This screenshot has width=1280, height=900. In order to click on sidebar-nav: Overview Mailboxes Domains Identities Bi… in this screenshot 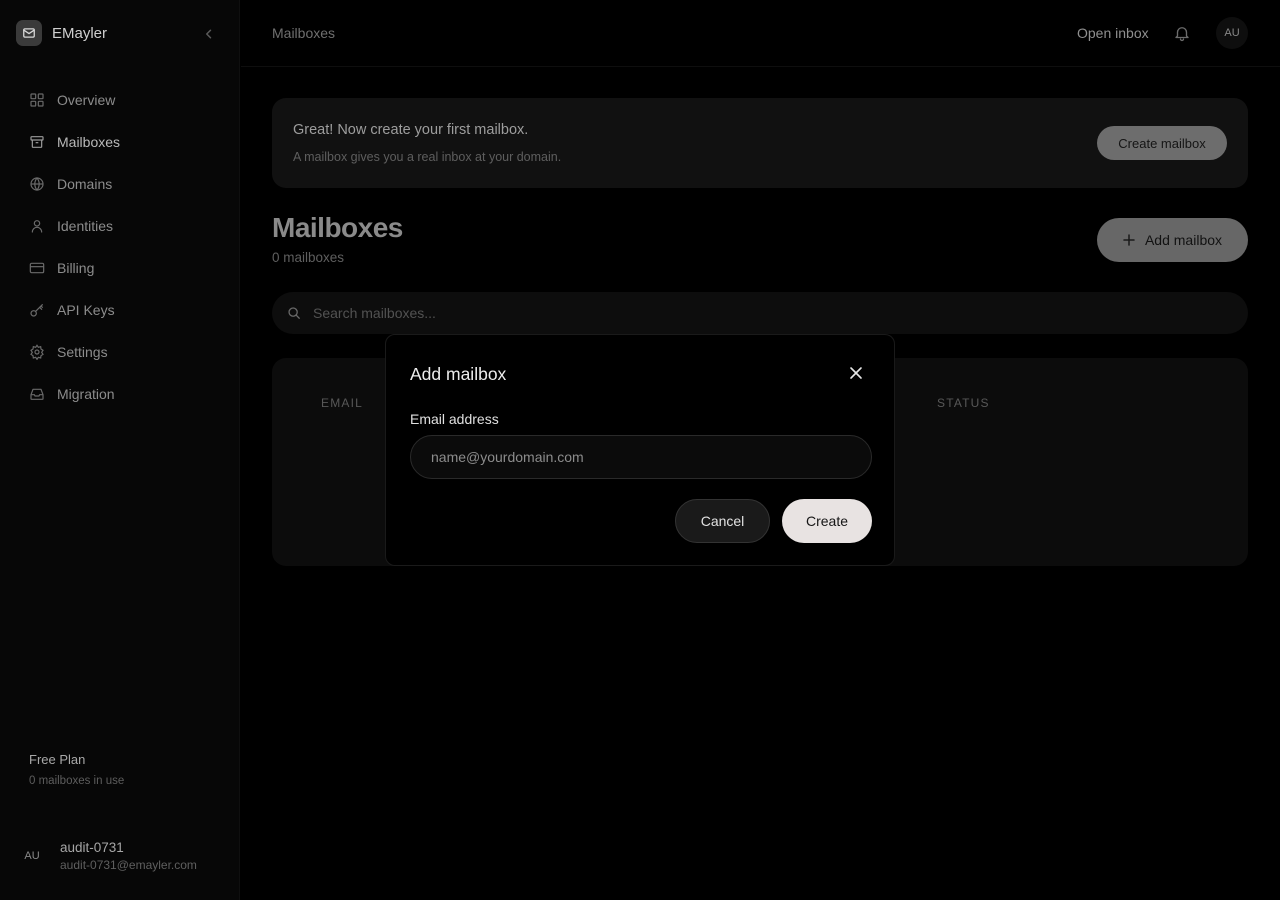, I will do `click(120, 247)`.